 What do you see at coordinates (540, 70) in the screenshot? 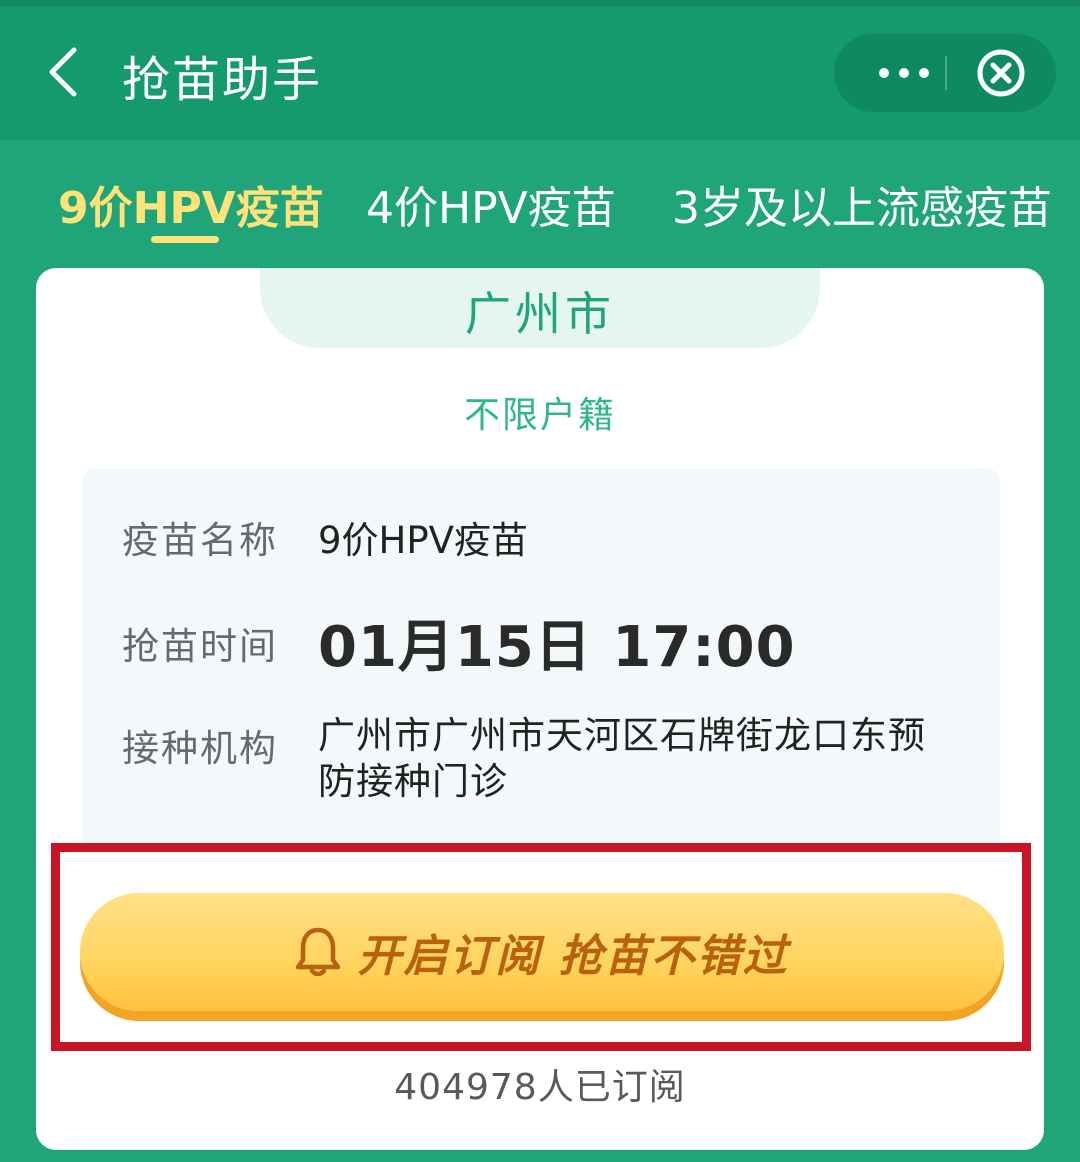
I see `navigation-bar: 抢苗助手` at bounding box center [540, 70].